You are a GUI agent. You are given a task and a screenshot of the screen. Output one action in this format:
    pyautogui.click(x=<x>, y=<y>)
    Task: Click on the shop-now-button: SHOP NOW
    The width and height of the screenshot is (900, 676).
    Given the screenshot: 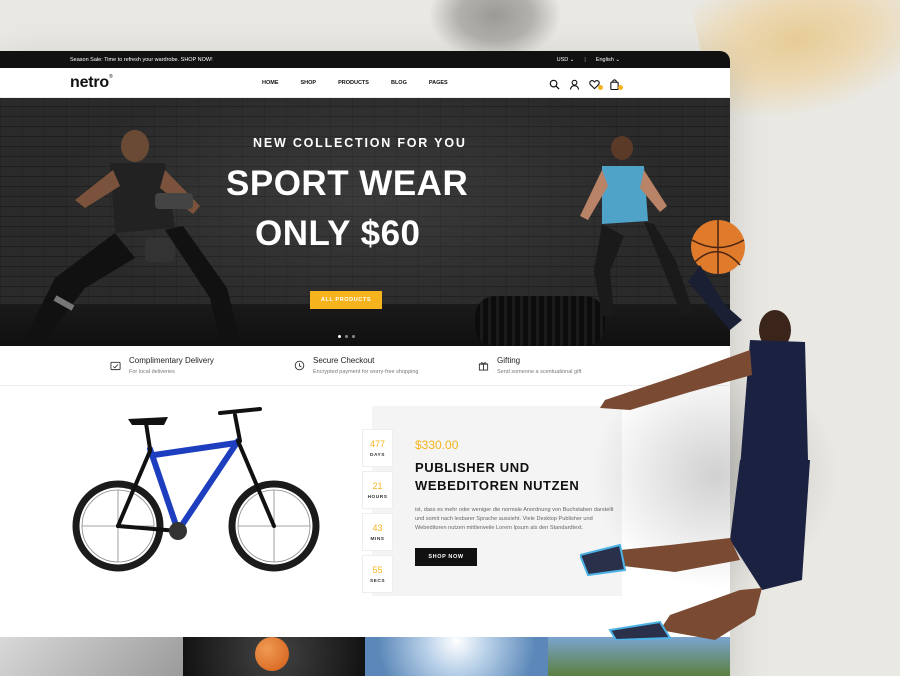 What is the action you would take?
    pyautogui.click(x=446, y=557)
    